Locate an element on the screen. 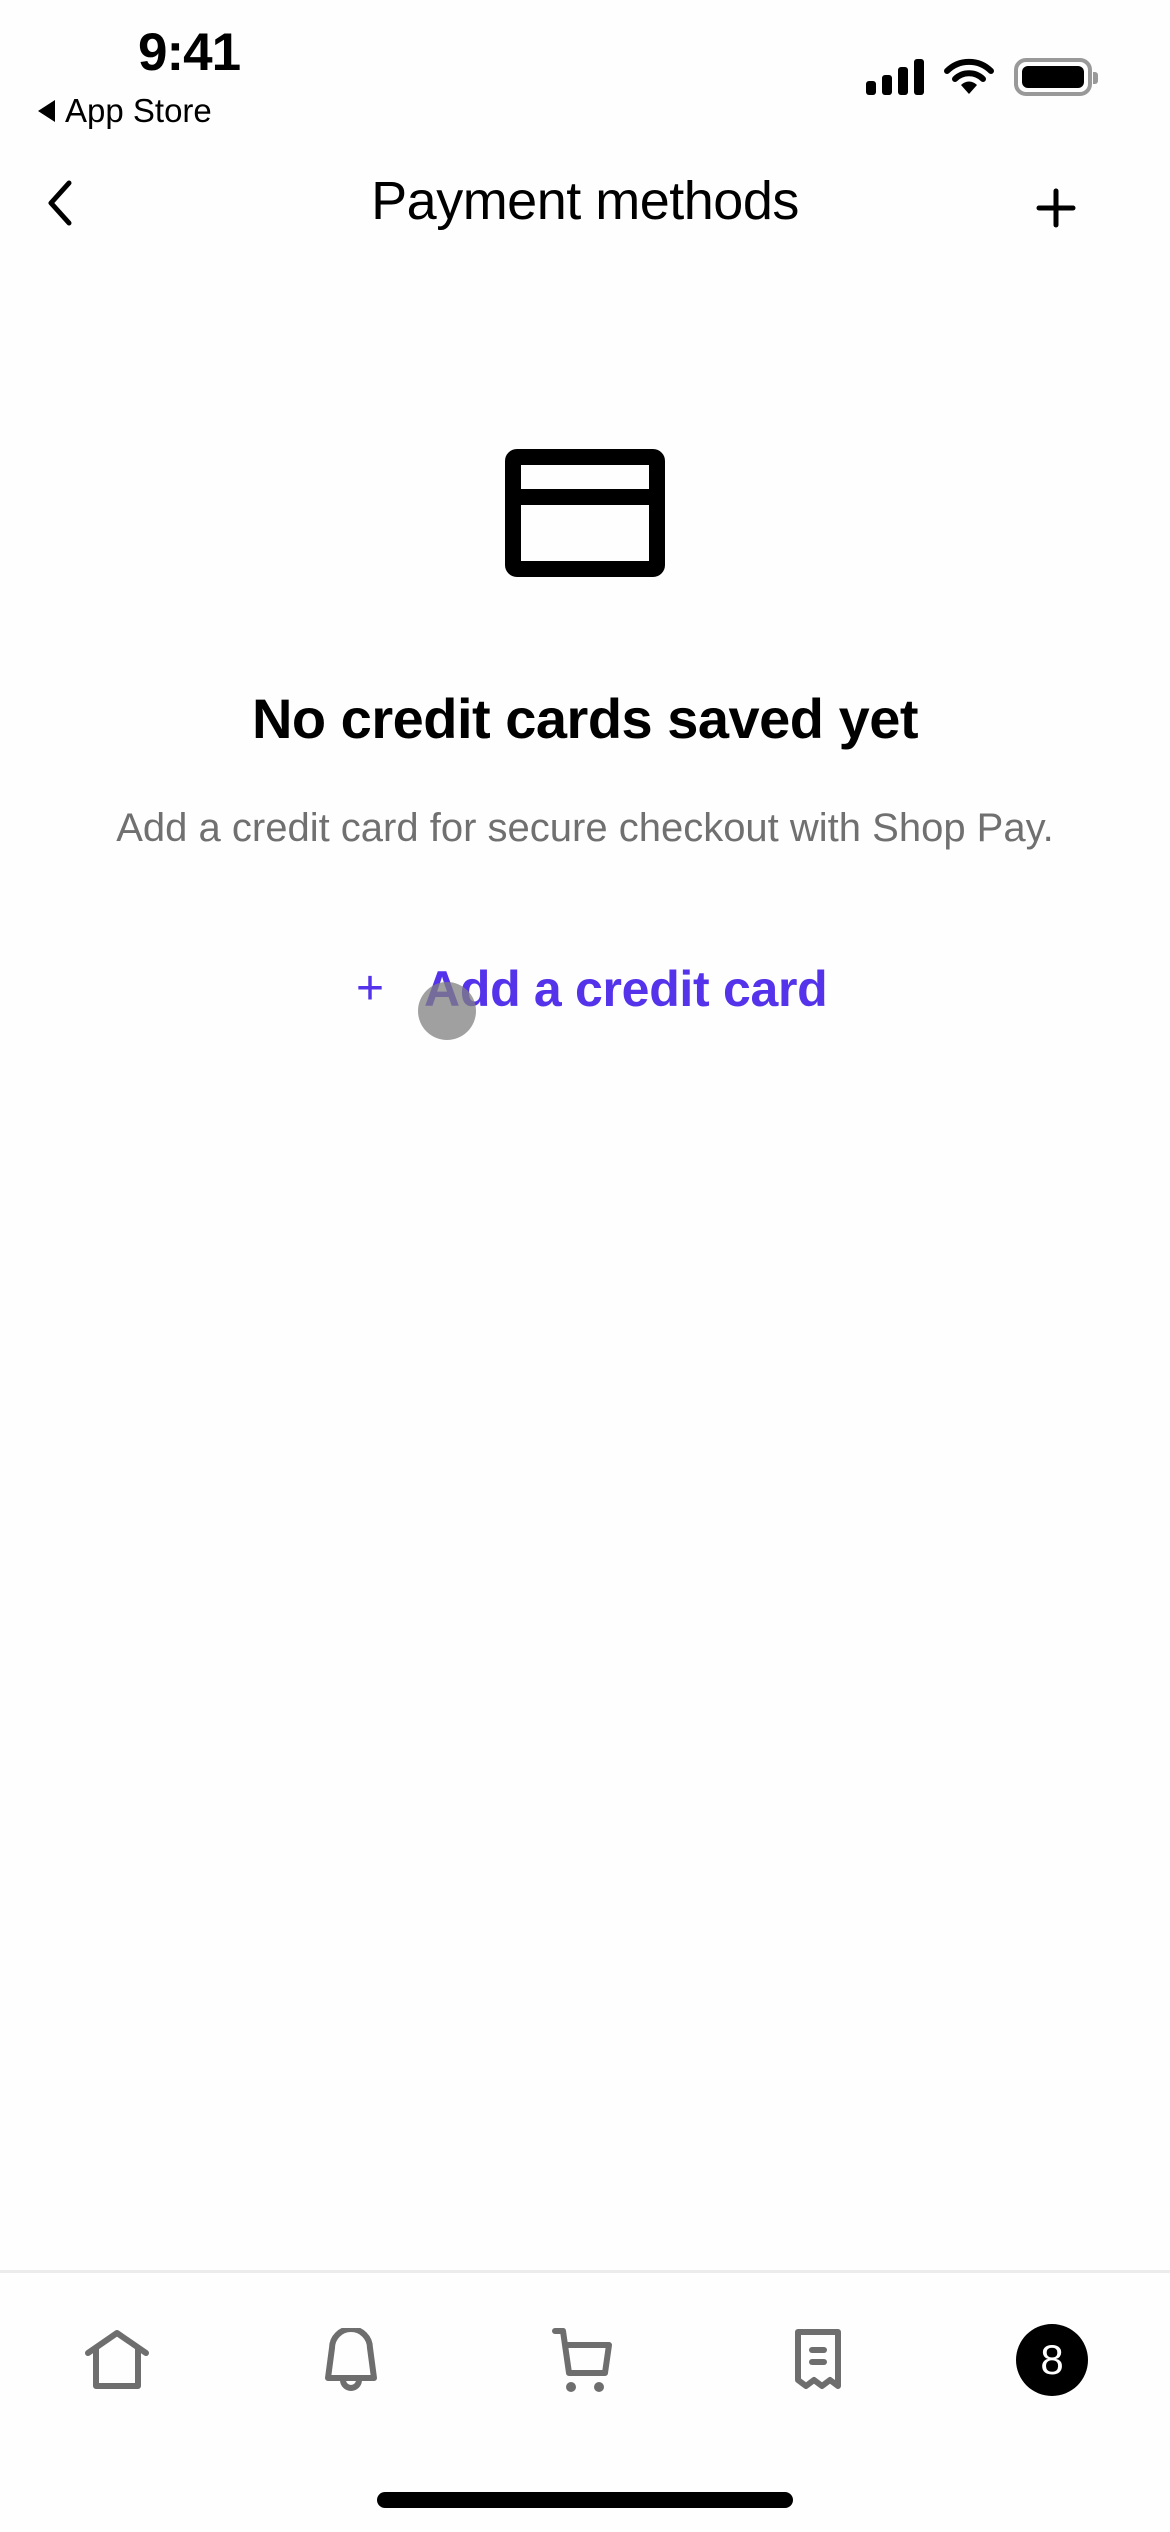 Image resolution: width=1170 pixels, height=2532 pixels. credit-card-icon is located at coordinates (585, 513).